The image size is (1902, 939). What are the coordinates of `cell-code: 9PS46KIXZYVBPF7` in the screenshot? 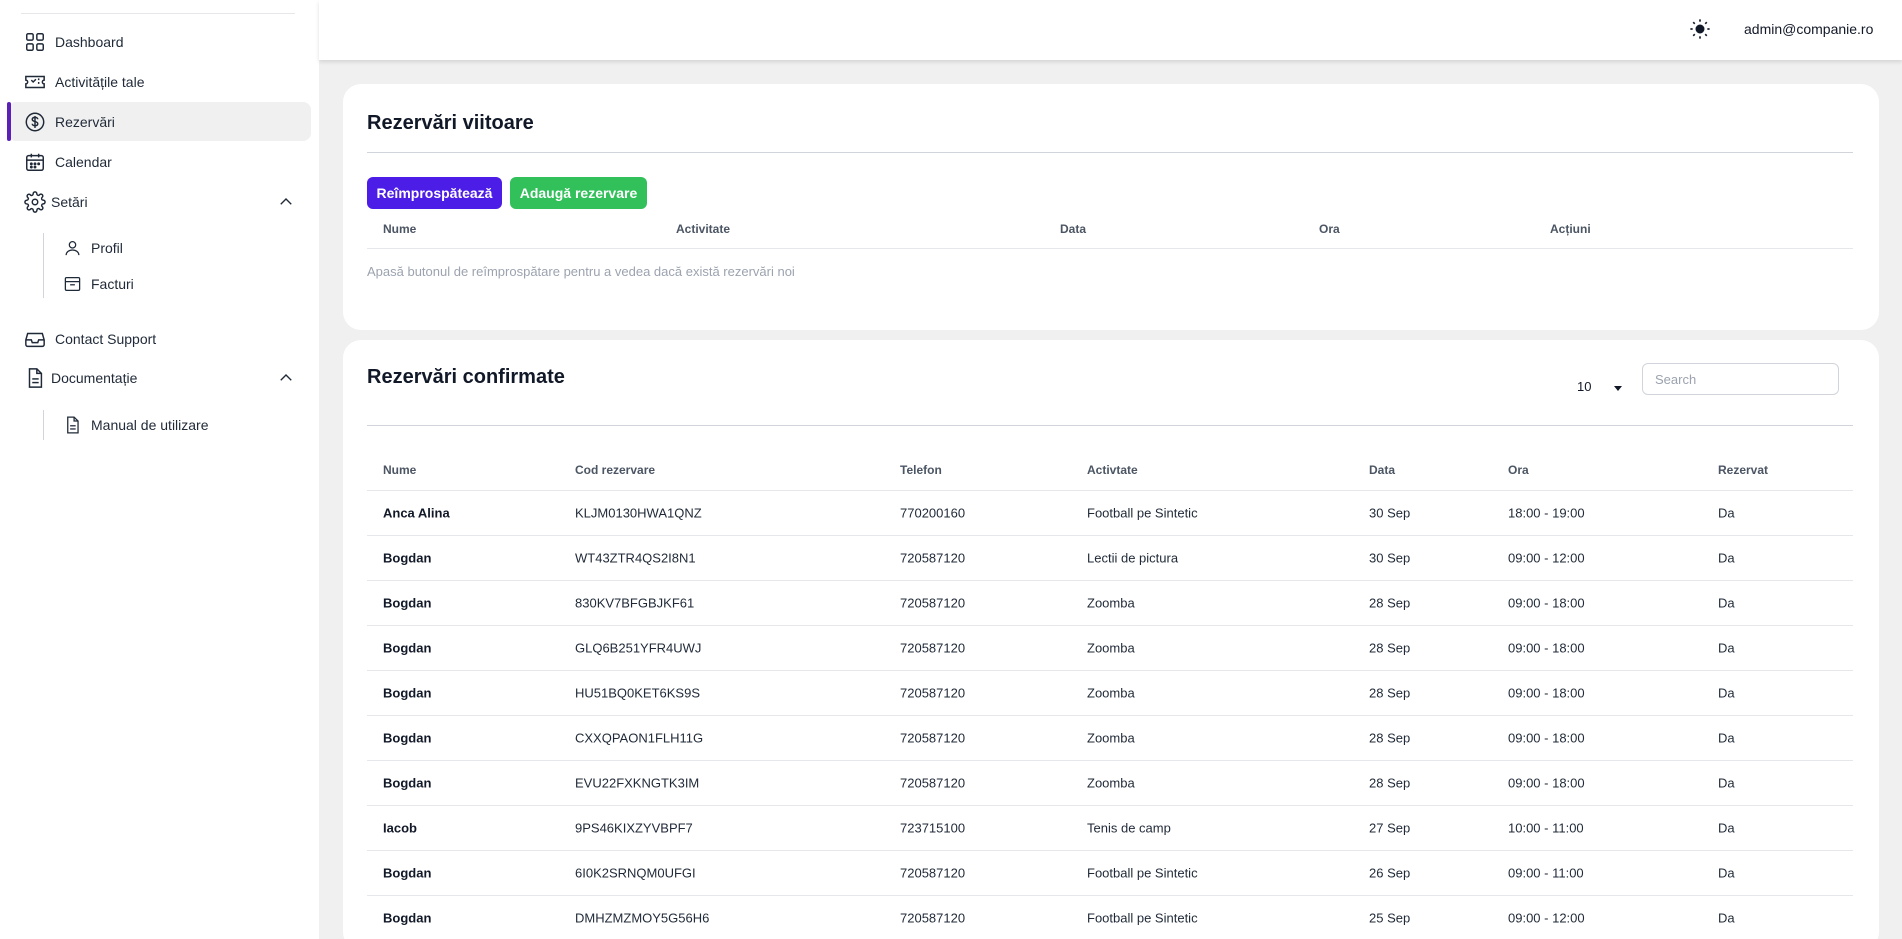 It's located at (634, 827).